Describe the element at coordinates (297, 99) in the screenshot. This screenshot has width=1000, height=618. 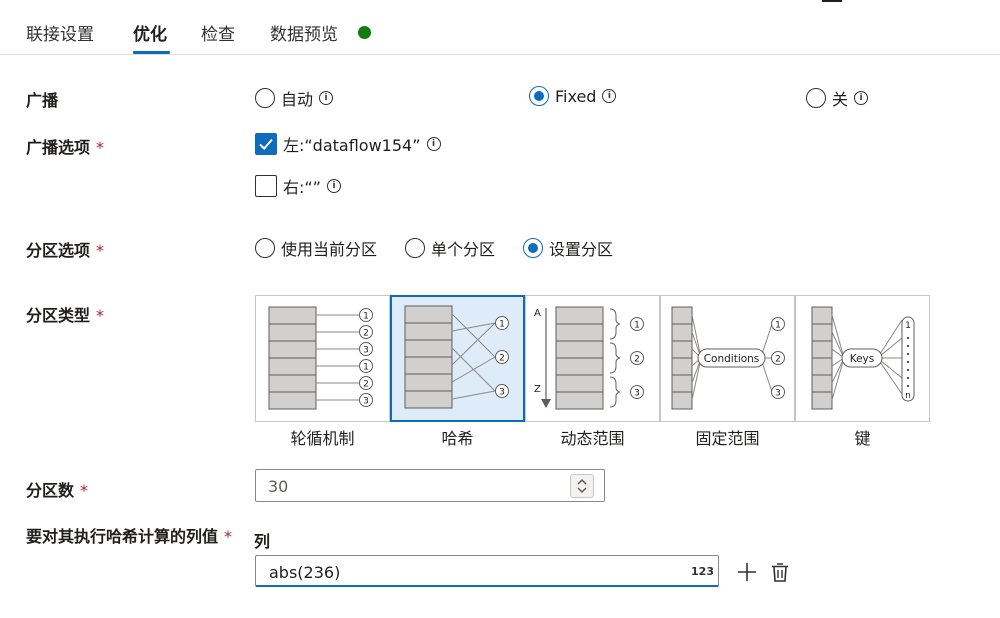
I see `radio-label: 自动` at that location.